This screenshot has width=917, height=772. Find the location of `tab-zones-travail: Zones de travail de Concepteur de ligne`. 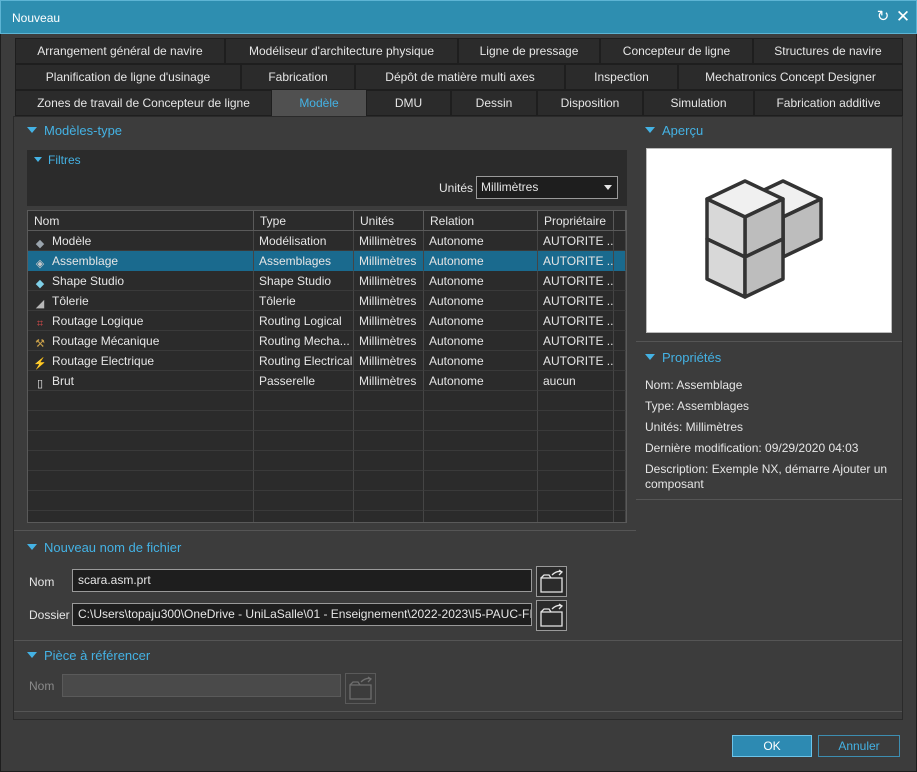

tab-zones-travail: Zones de travail de Concepteur de ligne is located at coordinates (143, 103).